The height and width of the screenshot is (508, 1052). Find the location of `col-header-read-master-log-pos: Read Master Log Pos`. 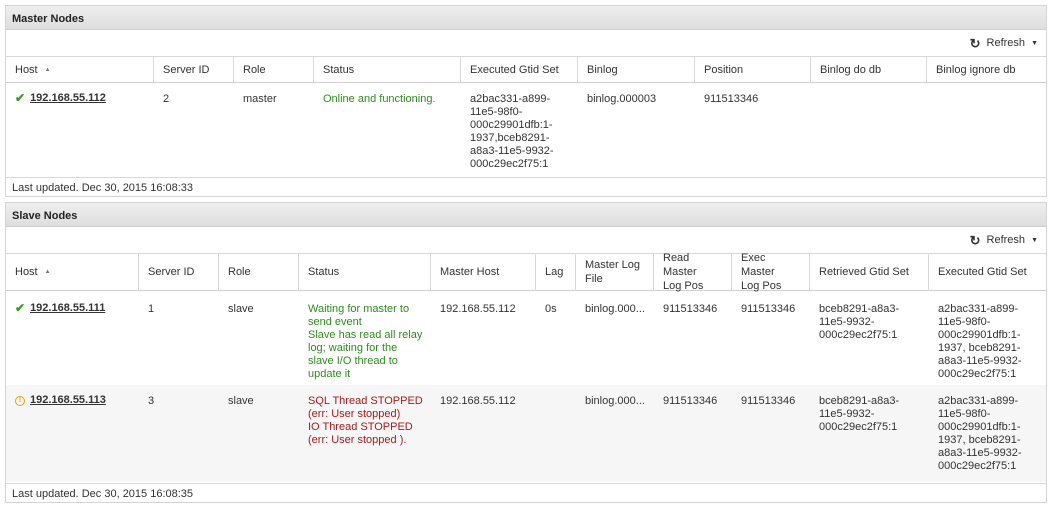

col-header-read-master-log-pos: Read Master Log Pos is located at coordinates (692, 272).